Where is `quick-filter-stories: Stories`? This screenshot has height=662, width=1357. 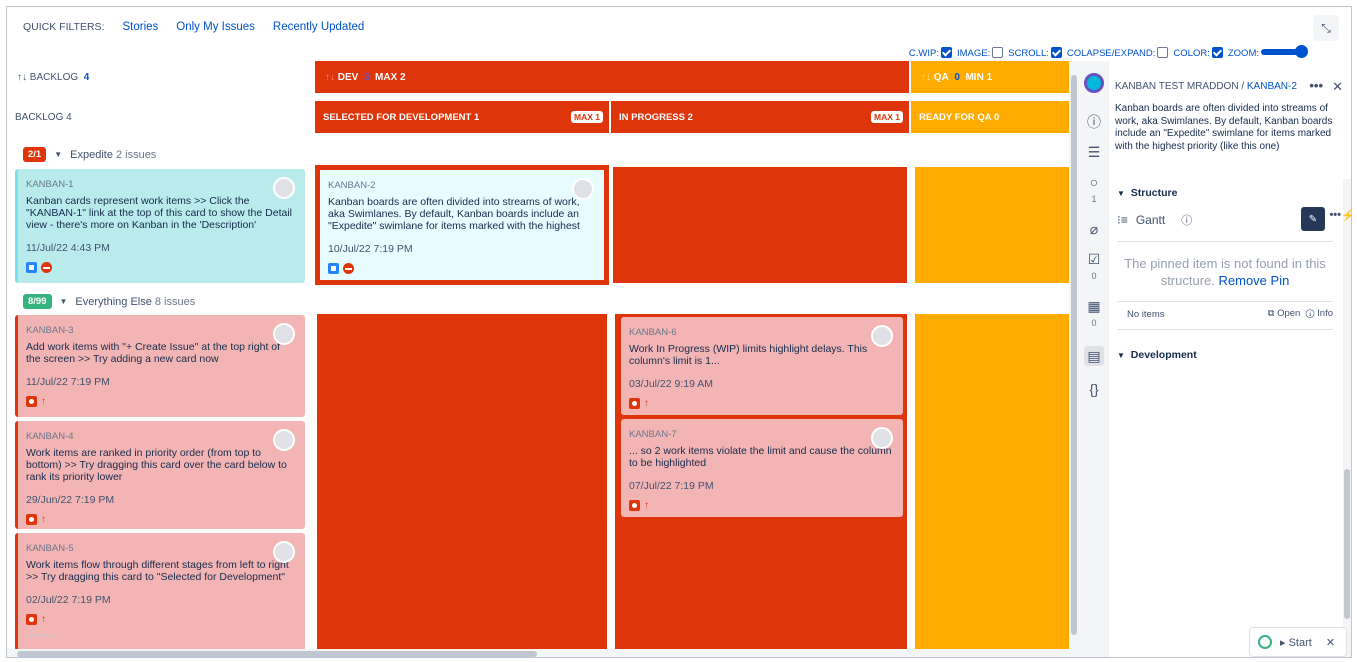 quick-filter-stories: Stories is located at coordinates (140, 27).